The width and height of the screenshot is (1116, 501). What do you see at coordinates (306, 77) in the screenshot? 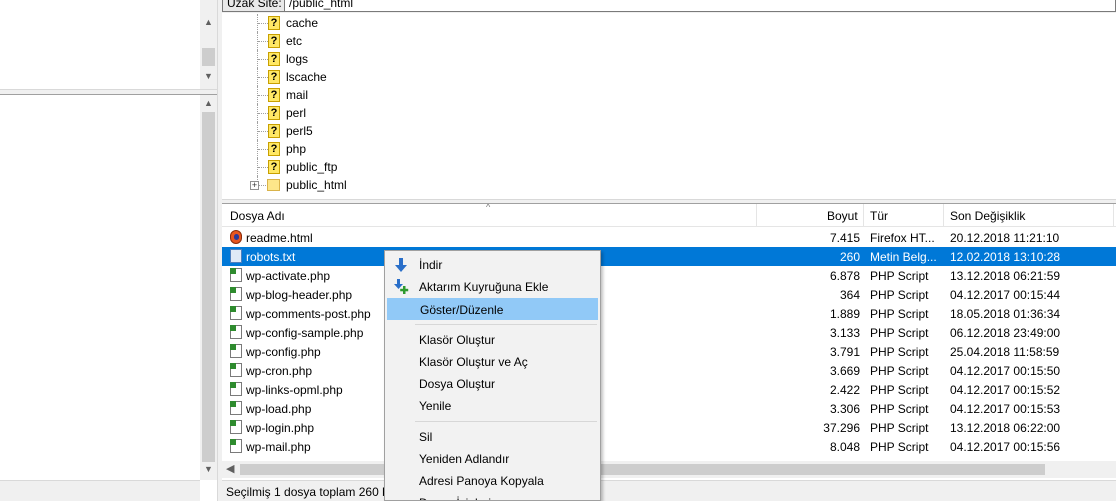
I see `tree-item-label: lscache` at bounding box center [306, 77].